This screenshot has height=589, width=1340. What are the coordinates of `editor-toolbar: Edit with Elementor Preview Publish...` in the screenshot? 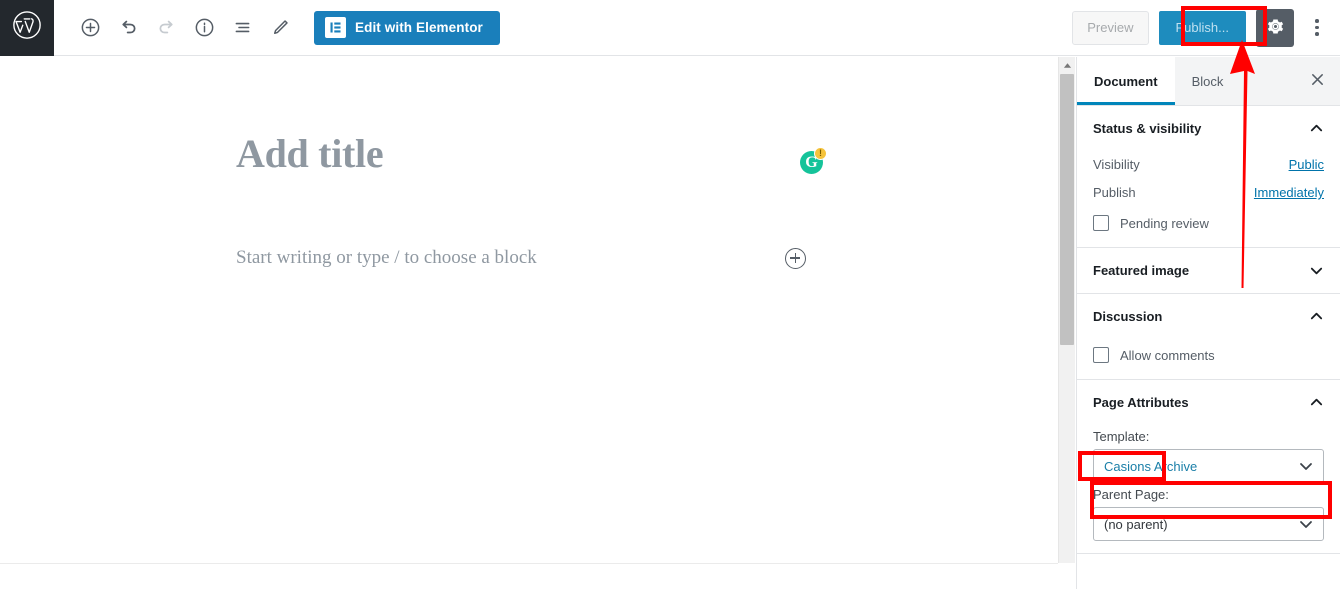 It's located at (670, 28).